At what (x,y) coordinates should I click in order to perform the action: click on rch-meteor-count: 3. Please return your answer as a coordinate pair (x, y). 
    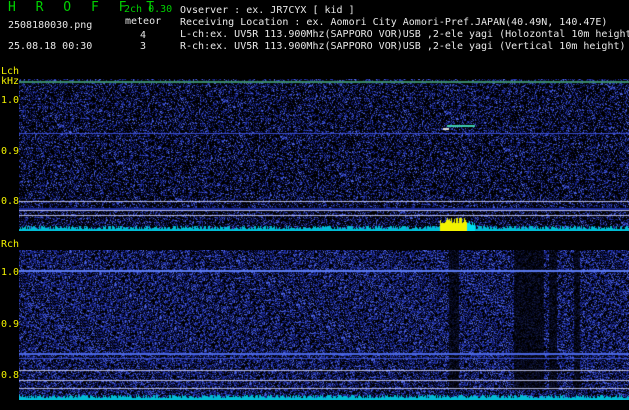
    Looking at the image, I should click on (143, 46).